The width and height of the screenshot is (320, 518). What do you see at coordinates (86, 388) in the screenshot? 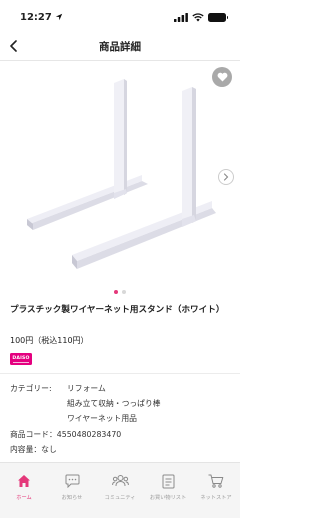
I see `category-link-0: リフォーム` at bounding box center [86, 388].